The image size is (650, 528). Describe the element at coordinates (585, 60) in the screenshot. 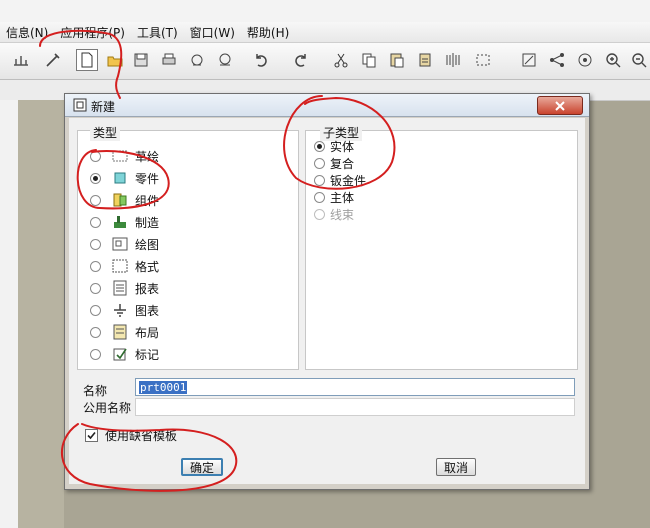

I see `model-tree-icon` at that location.